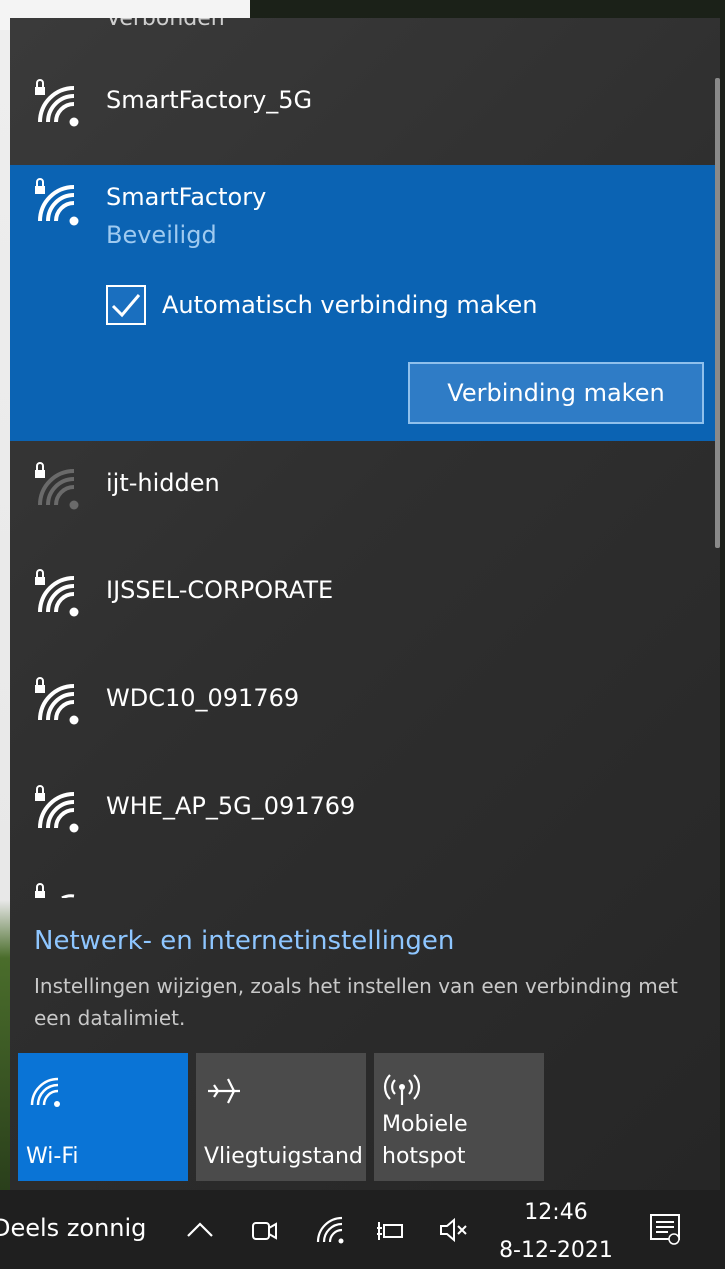  I want to click on wifi-tile-label: Wi-Fi, so click(52, 1156).